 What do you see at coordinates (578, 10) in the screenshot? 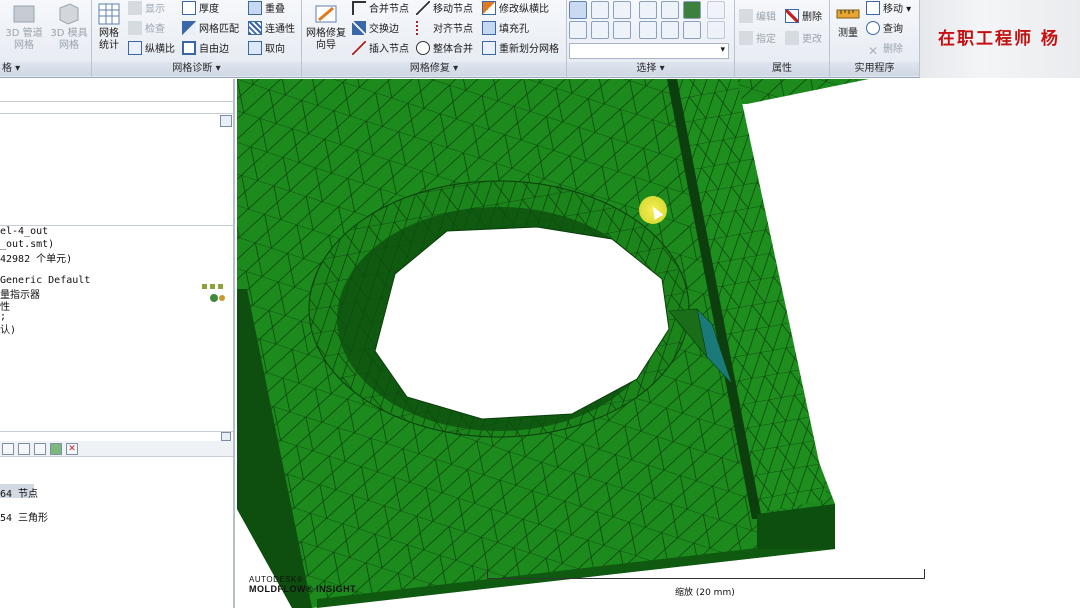
I see `select-arrow-button` at bounding box center [578, 10].